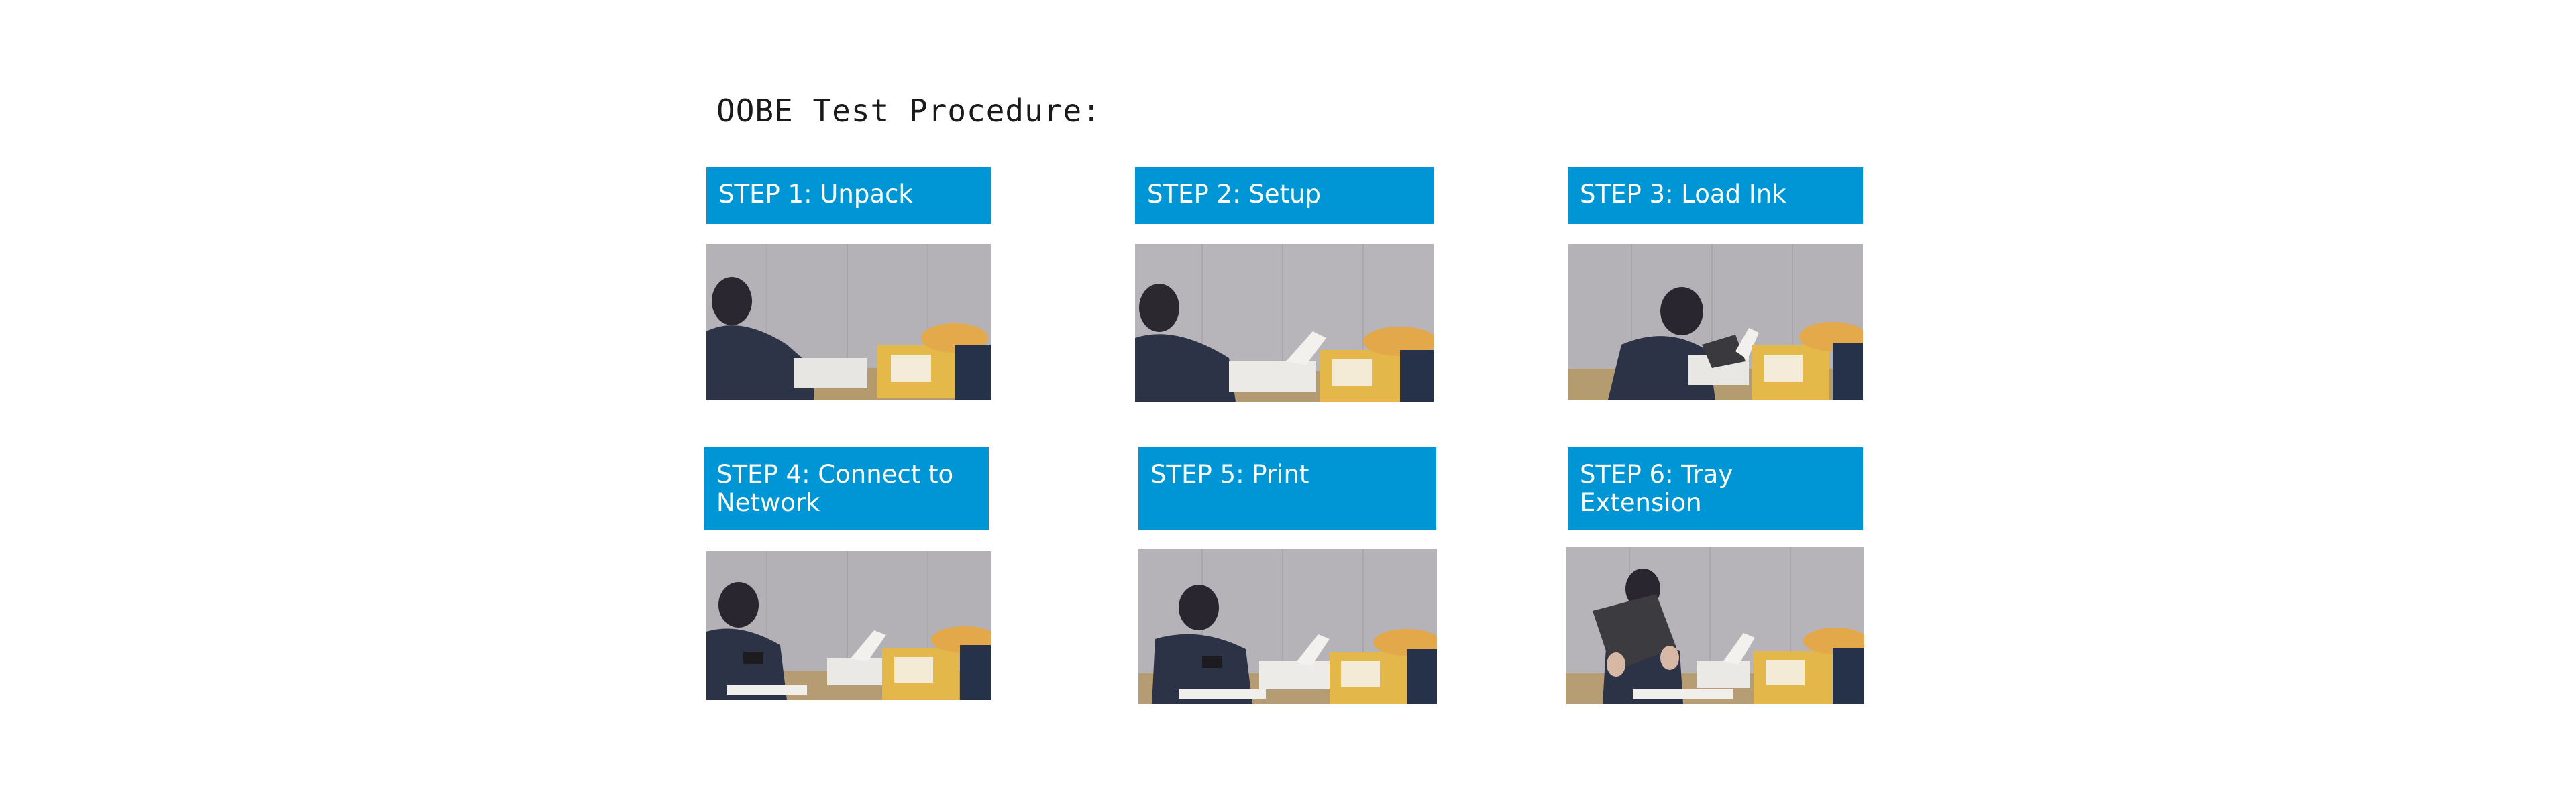 The height and width of the screenshot is (806, 2576). What do you see at coordinates (1715, 195) in the screenshot?
I see `step-3-header: STEP 3: Load Ink` at bounding box center [1715, 195].